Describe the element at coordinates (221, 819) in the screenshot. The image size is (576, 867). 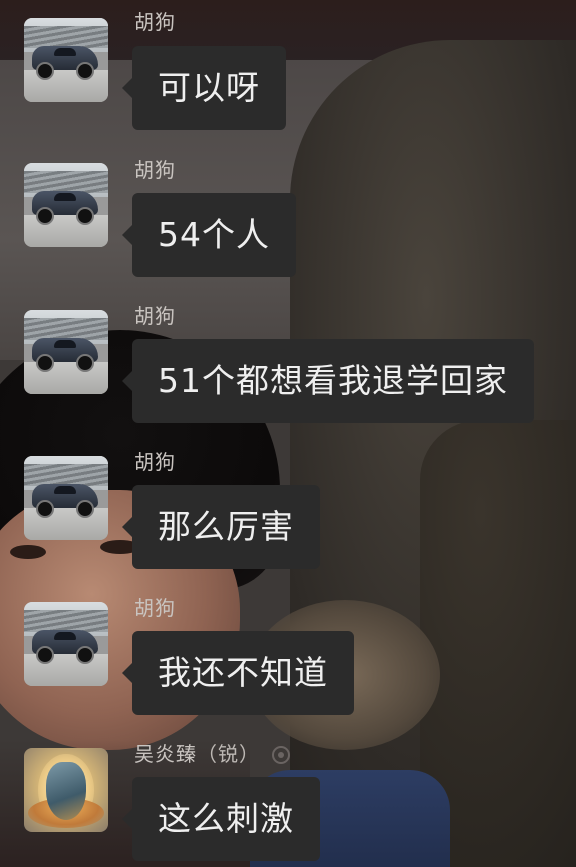
I see `message-bubble: 这么刺激` at that location.